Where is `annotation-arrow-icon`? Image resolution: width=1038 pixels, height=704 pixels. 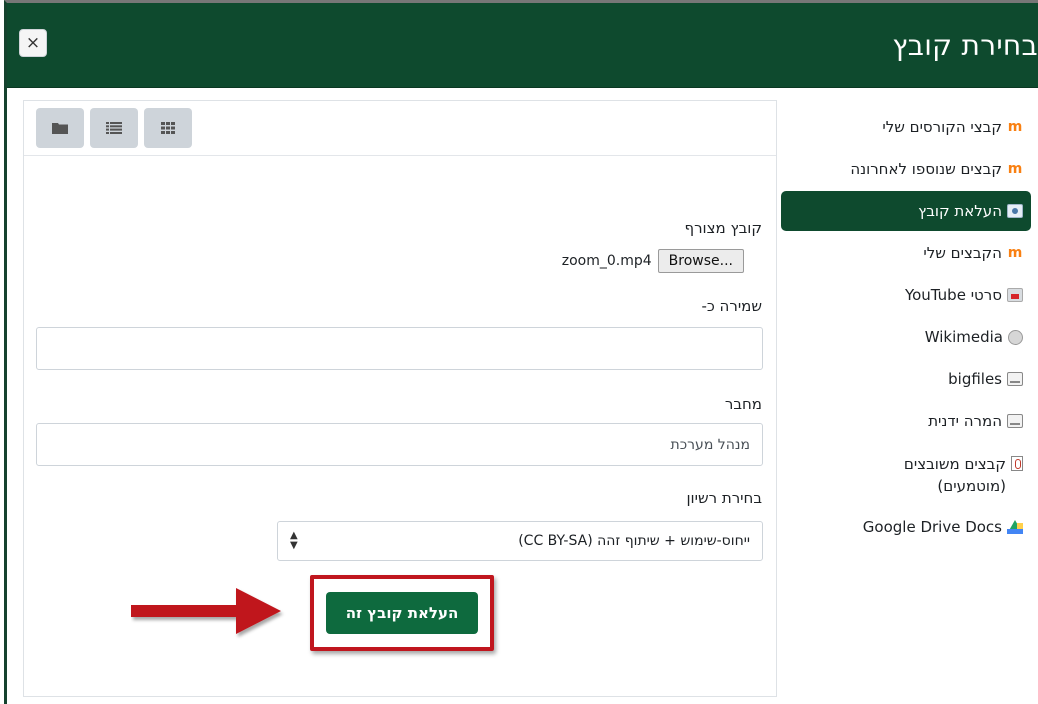
annotation-arrow-icon is located at coordinates (206, 611).